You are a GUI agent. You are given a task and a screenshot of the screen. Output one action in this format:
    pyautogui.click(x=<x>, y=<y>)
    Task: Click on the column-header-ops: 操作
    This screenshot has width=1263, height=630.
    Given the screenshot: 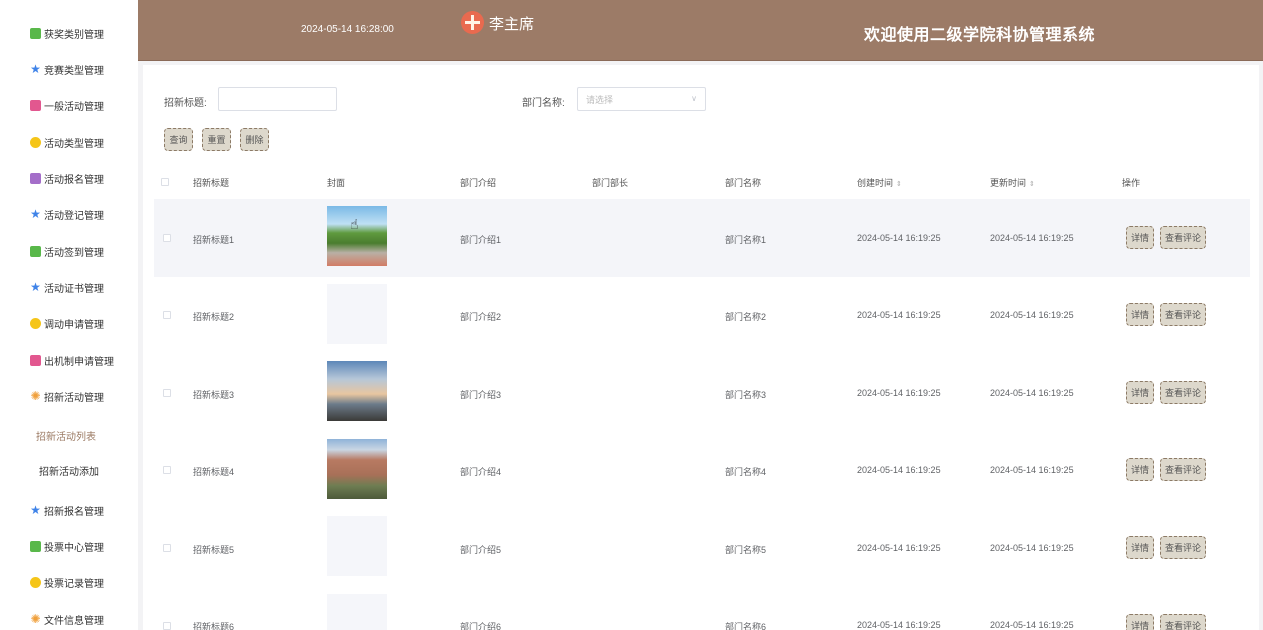 What is the action you would take?
    pyautogui.click(x=1131, y=183)
    